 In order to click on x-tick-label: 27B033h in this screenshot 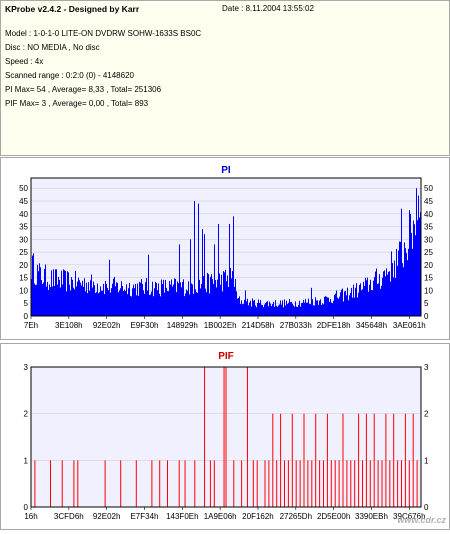, I will do `click(296, 325)`.